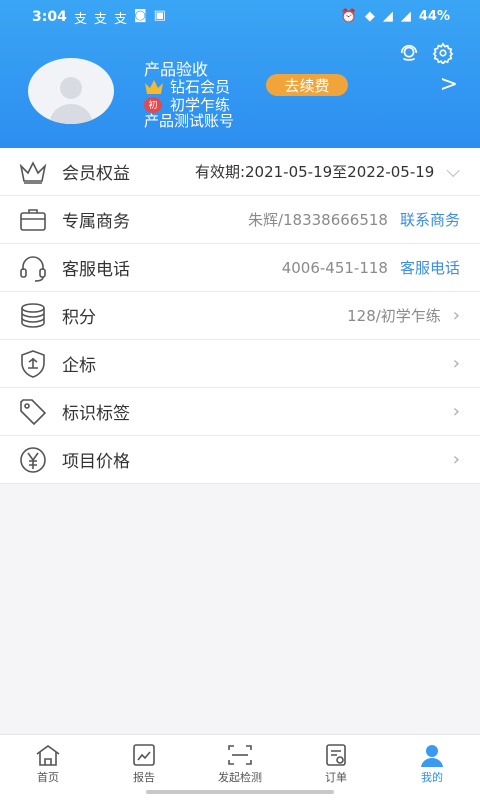  Describe the element at coordinates (240, 220) in the screenshot. I see `business-row: 专属商务 朱辉/18338666518 联系商务` at that location.